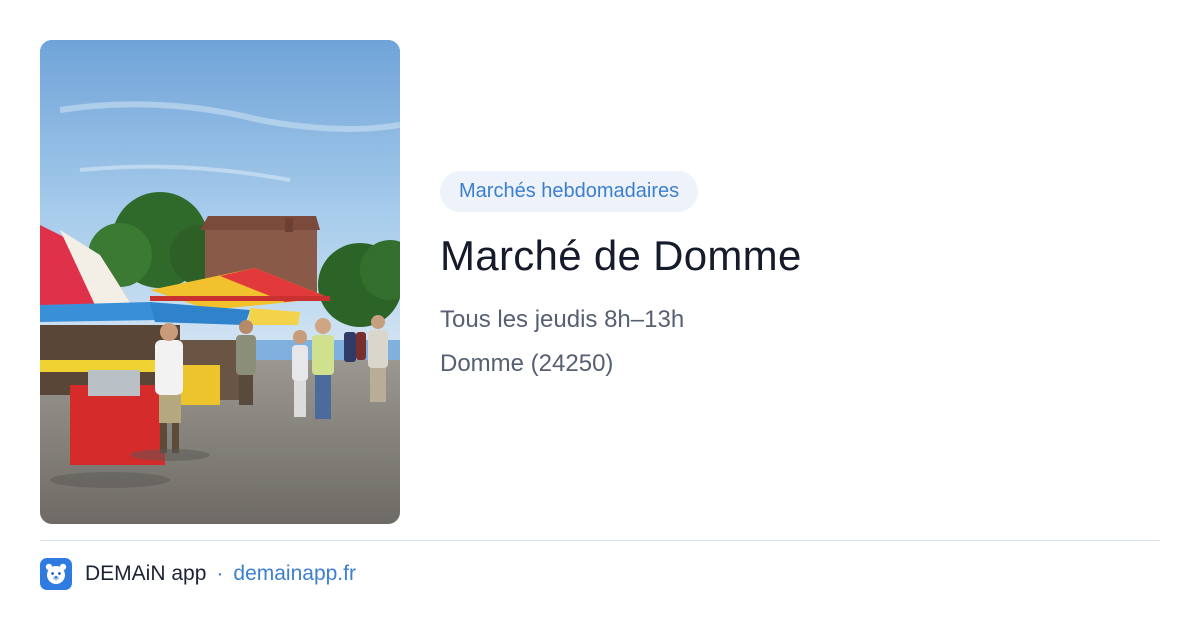 The height and width of the screenshot is (630, 1200). I want to click on footer: DEMAiN app · demainapp.fr, so click(198, 574).